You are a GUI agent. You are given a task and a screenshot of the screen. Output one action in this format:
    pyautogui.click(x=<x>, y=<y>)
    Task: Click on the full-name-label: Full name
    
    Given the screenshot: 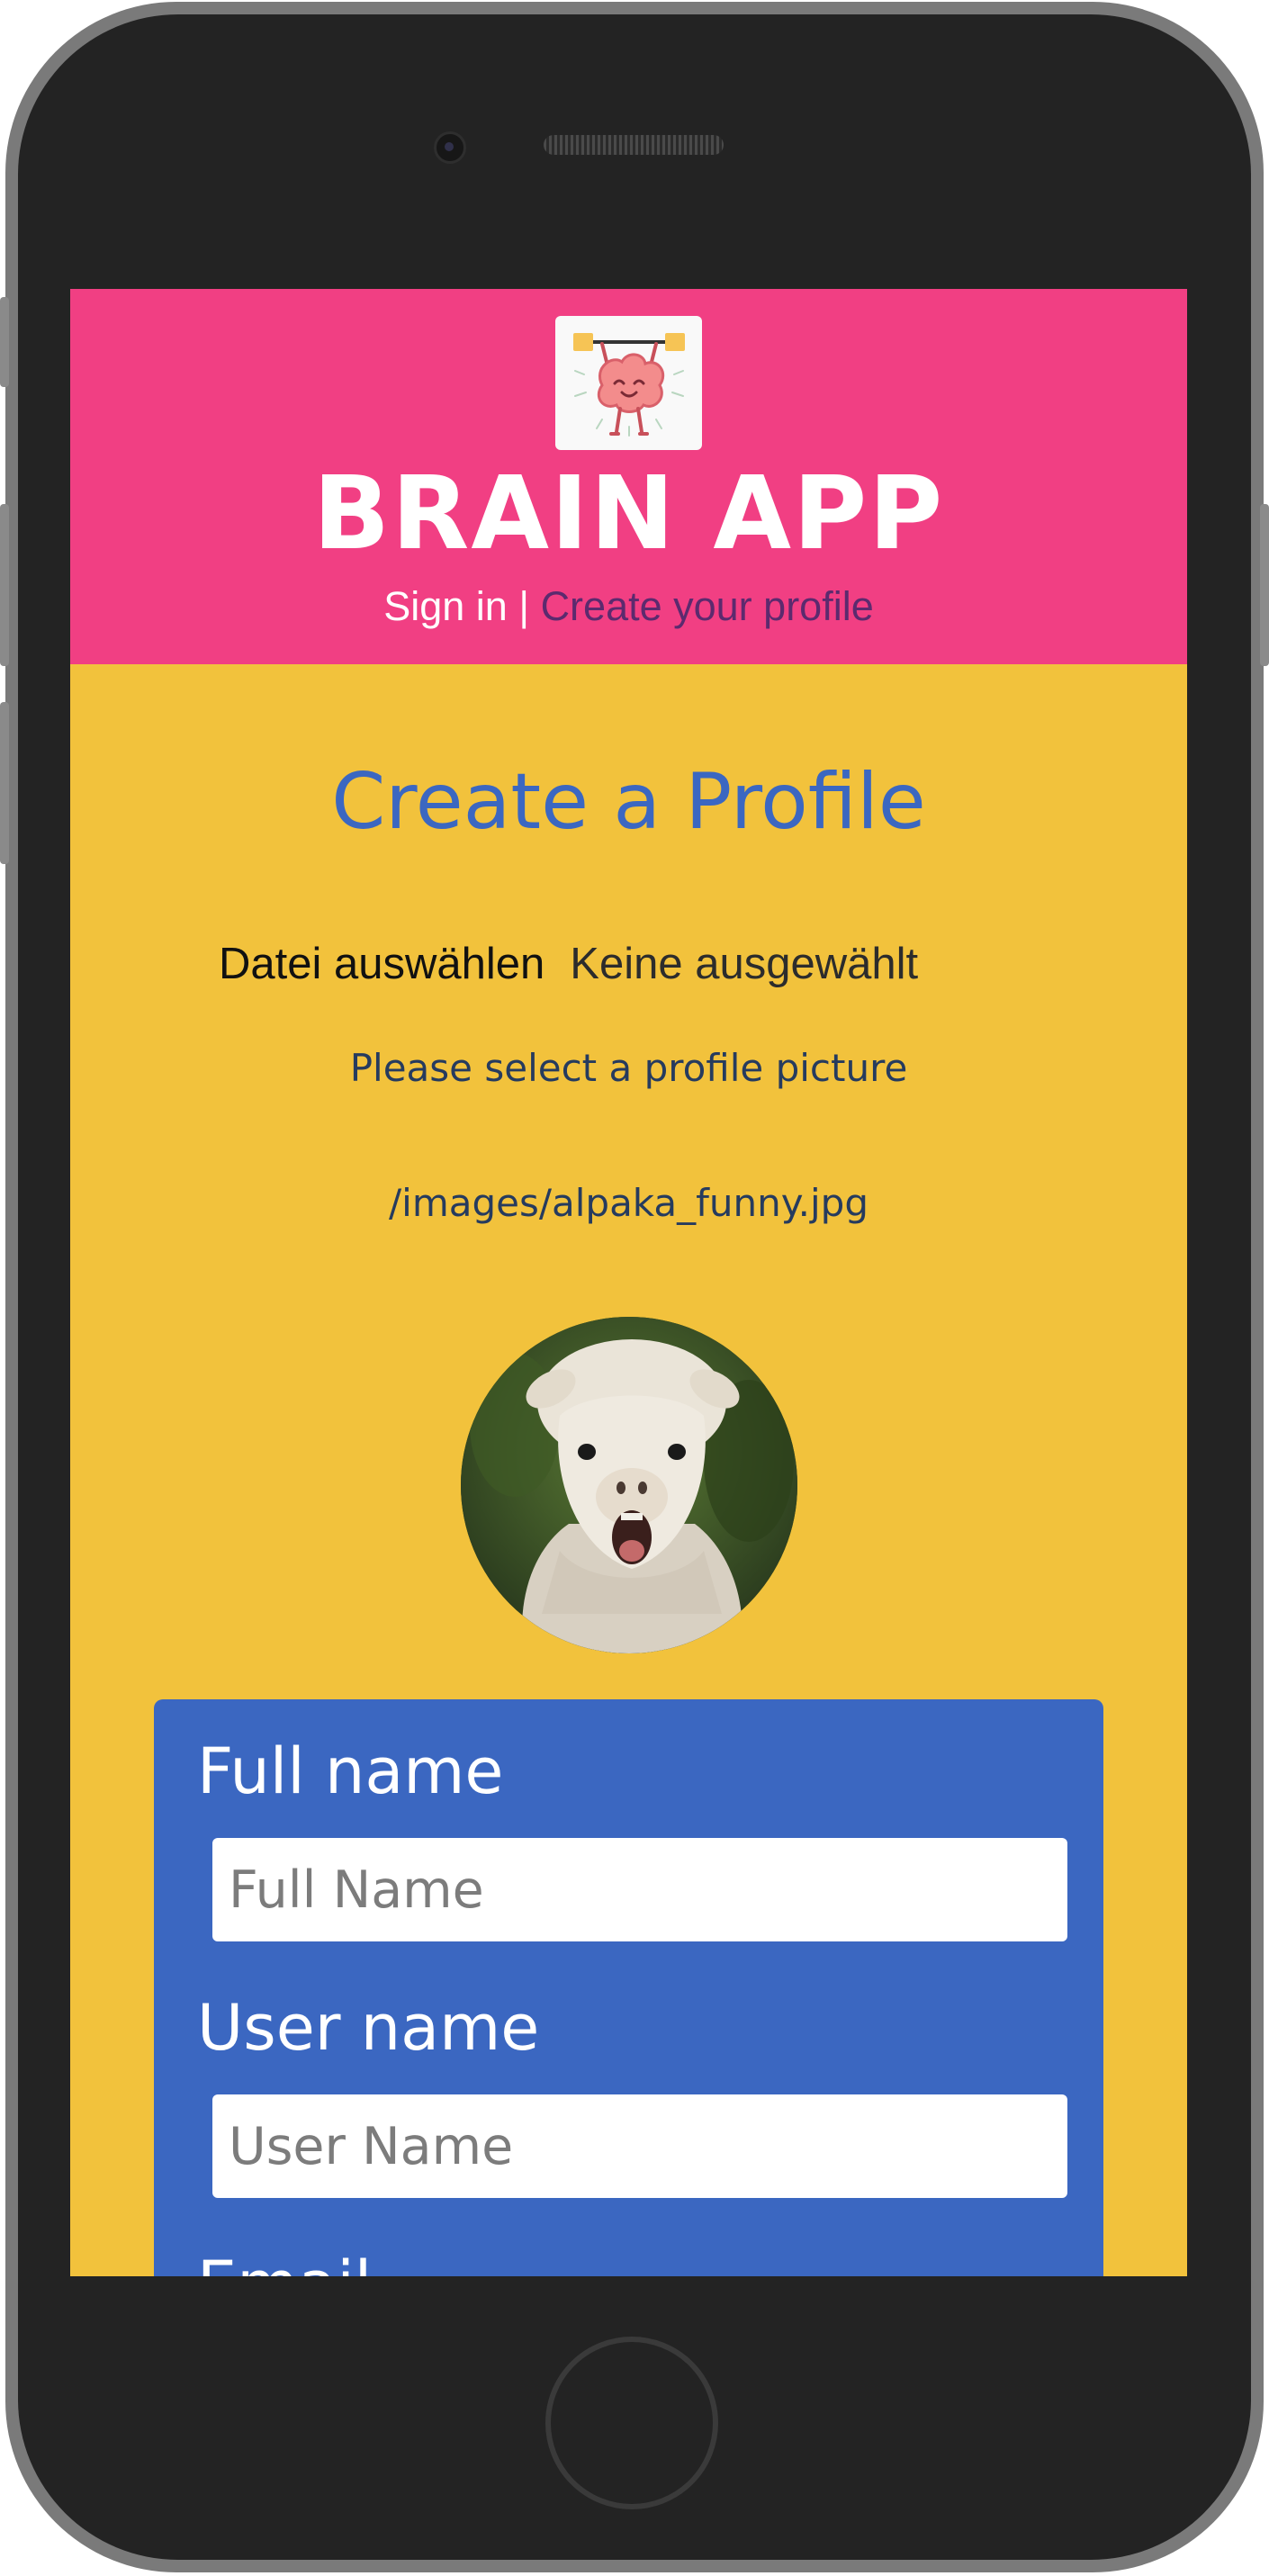 What is the action you would take?
    pyautogui.click(x=350, y=1771)
    